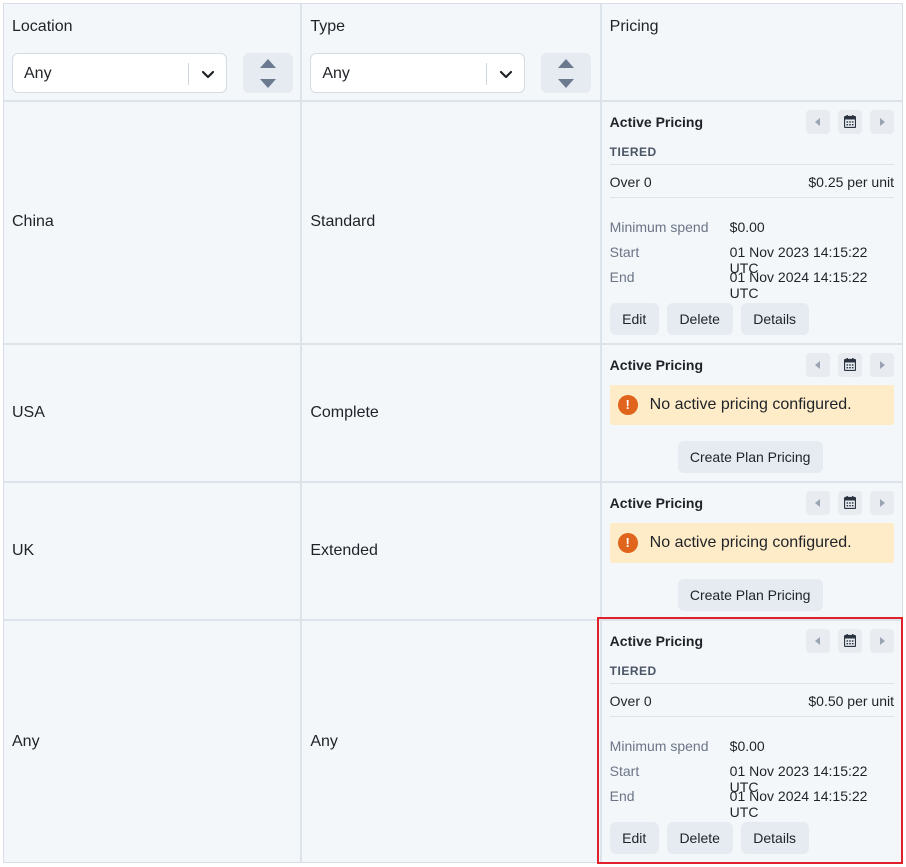 This screenshot has width=906, height=867. Describe the element at coordinates (622, 277) in the screenshot. I see `end-label: End` at that location.